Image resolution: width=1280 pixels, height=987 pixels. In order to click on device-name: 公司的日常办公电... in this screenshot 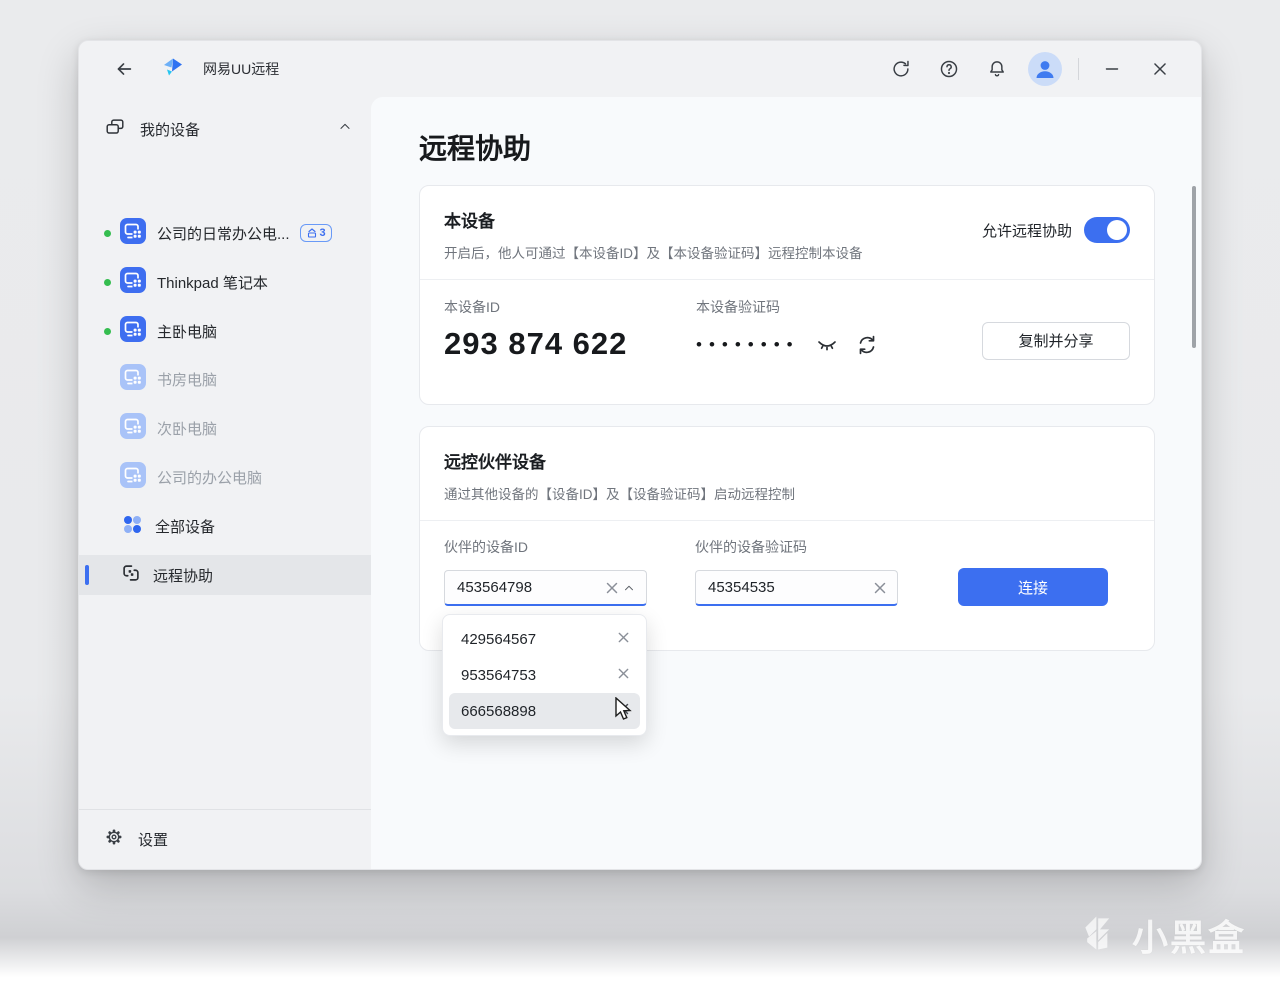, I will do `click(223, 234)`.